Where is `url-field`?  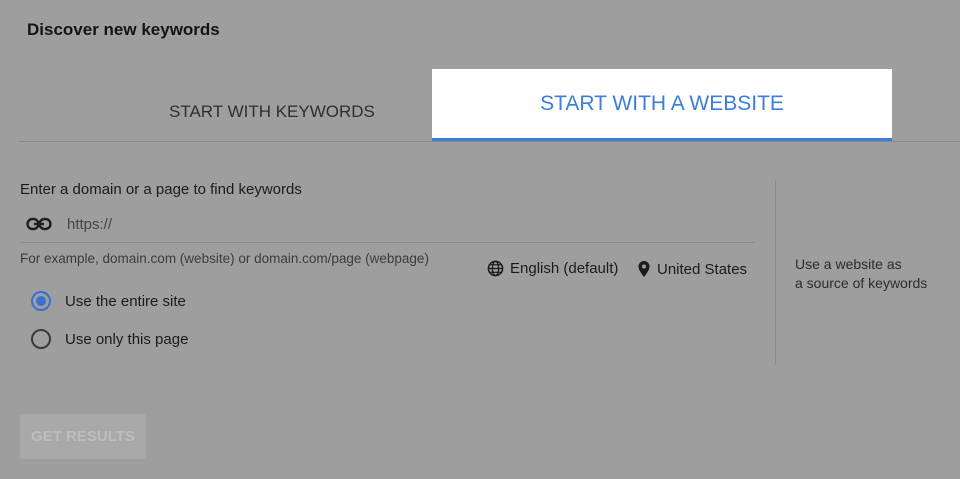 url-field is located at coordinates (387, 225).